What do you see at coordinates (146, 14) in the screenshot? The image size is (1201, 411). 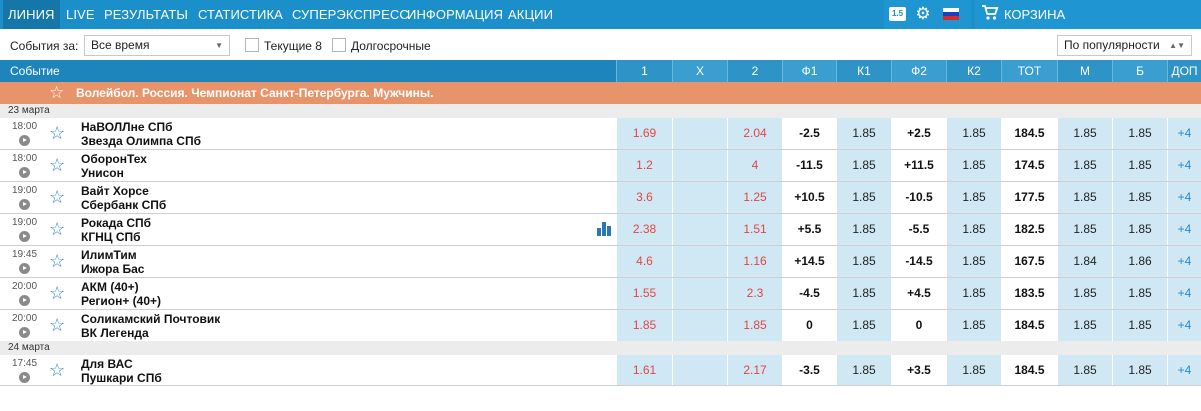 I see `nav-results: РЕЗУЛЬТАТЫ` at bounding box center [146, 14].